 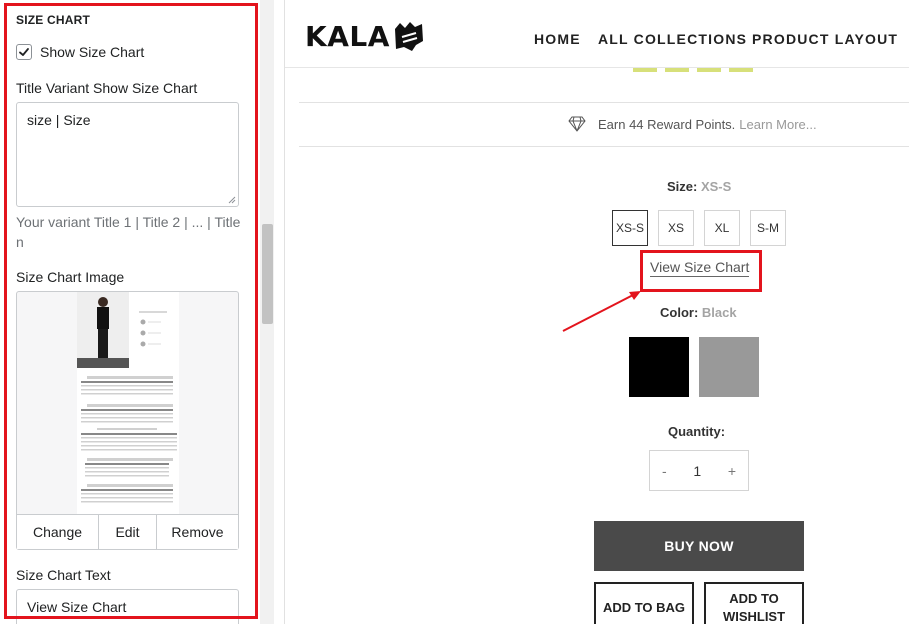 What do you see at coordinates (719, 312) in the screenshot?
I see `color-selected-value: Black` at bounding box center [719, 312].